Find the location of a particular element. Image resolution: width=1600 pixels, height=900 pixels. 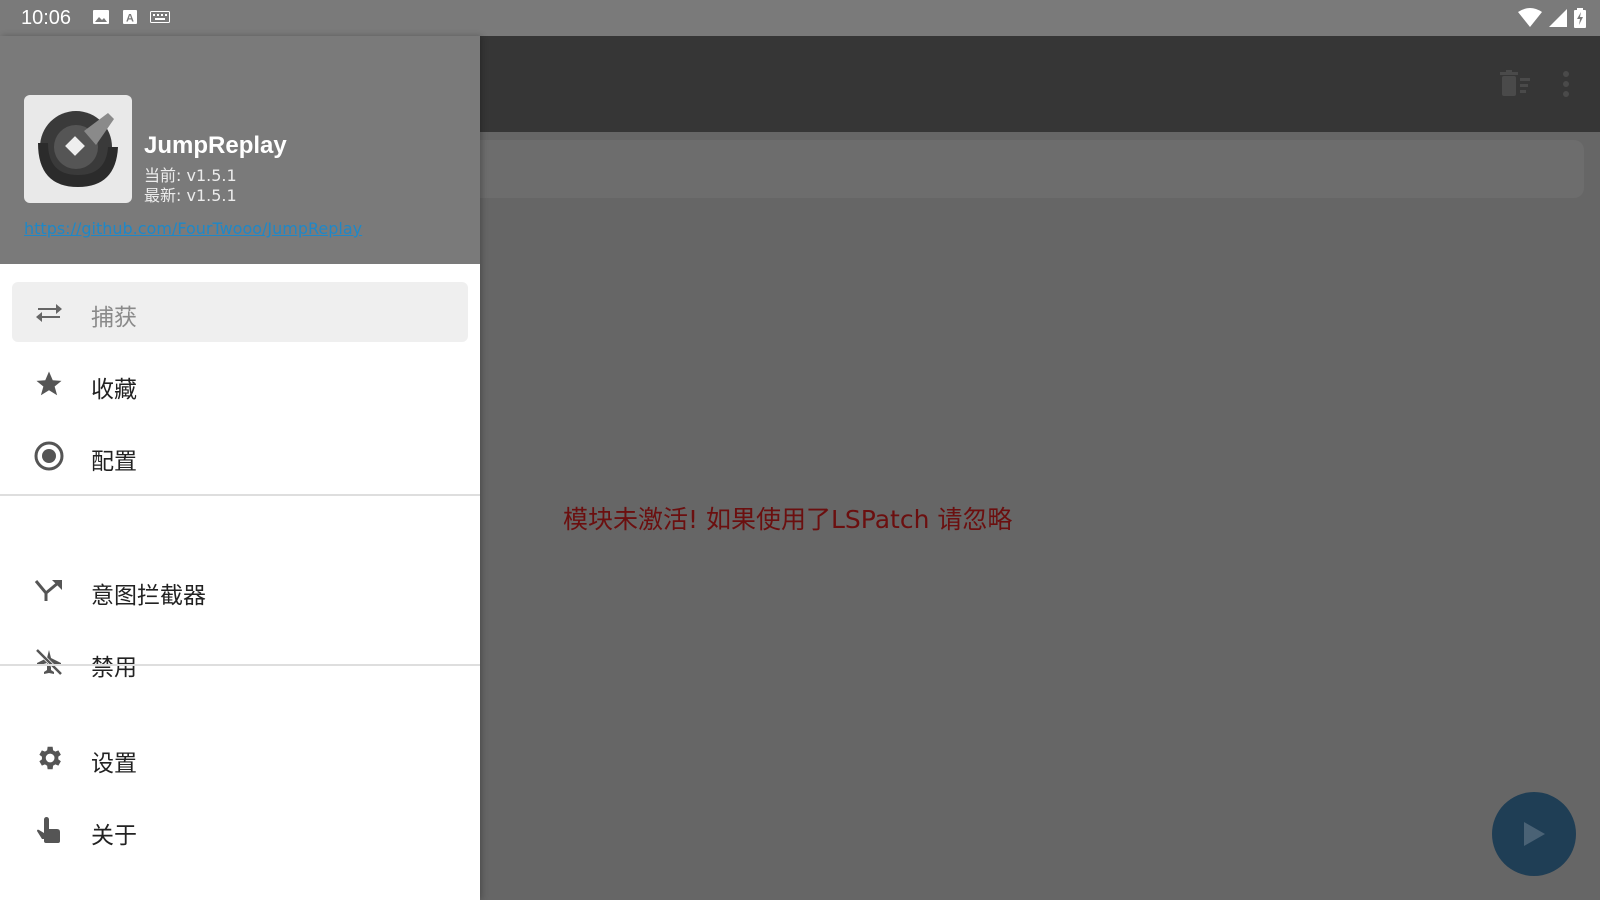

menu-item-config: 配置 is located at coordinates (240, 456).